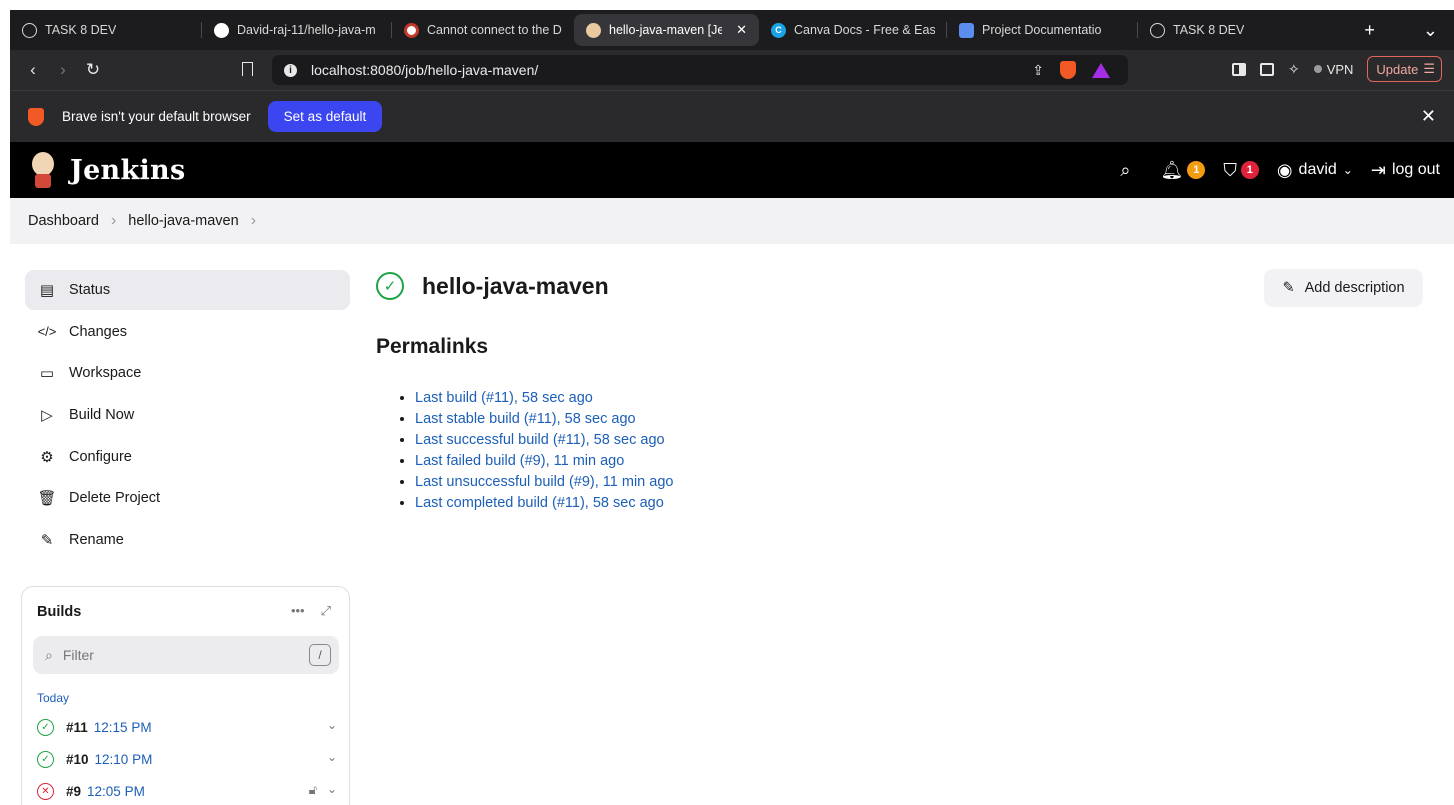  I want to click on notifications-button: 🔔︎ 1, so click(1183, 170).